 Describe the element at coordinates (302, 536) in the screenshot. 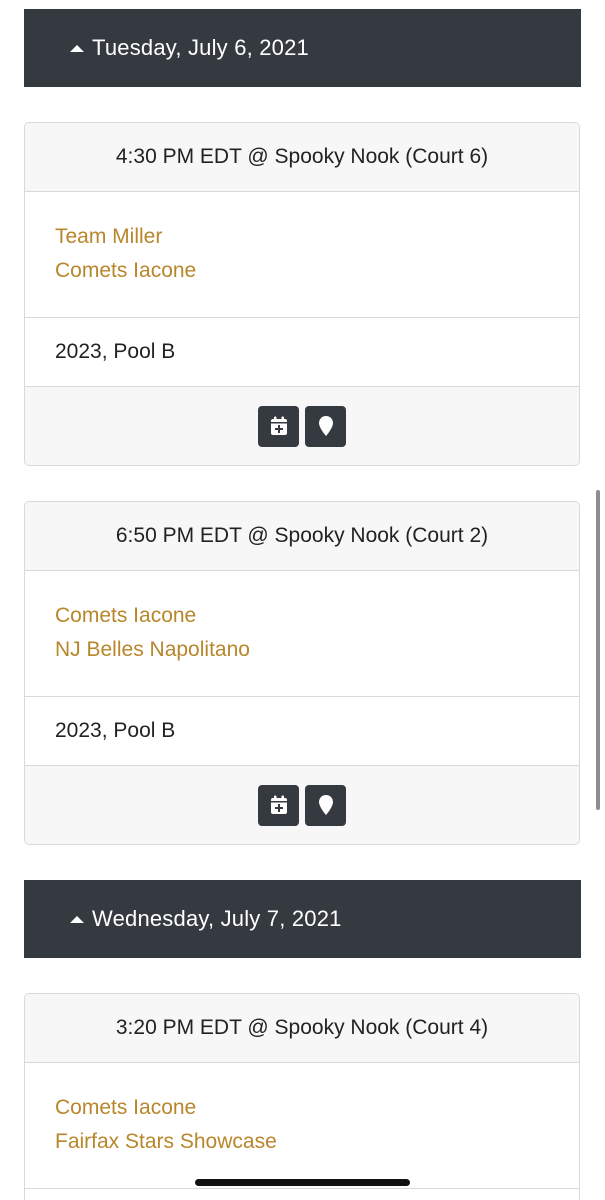

I see `game-time-location: 6:50 PM EDT @ Spooky Nook (Court 2)` at that location.